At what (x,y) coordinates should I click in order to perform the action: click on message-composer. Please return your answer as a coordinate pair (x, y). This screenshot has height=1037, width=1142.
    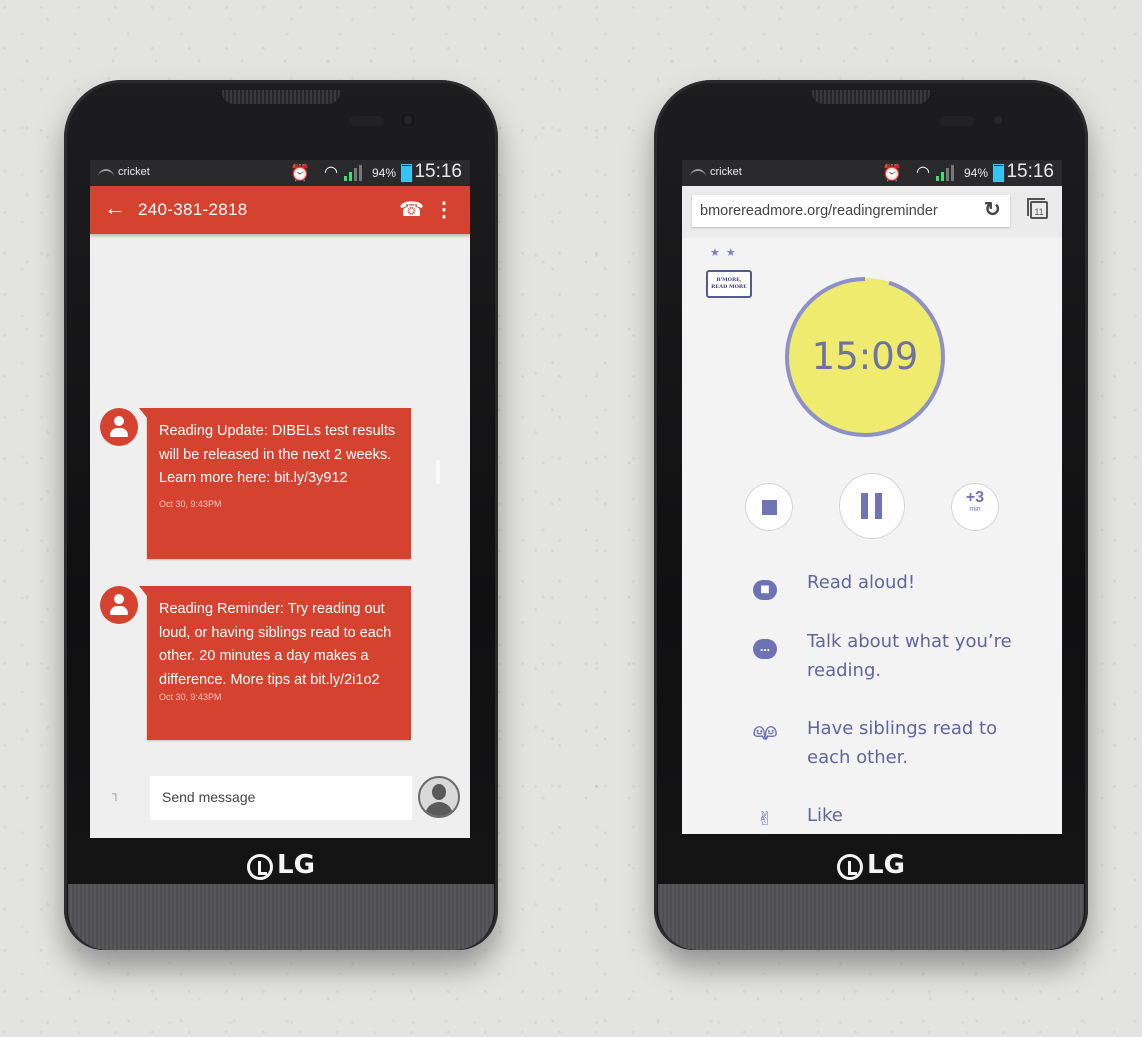
    Looking at the image, I should click on (281, 798).